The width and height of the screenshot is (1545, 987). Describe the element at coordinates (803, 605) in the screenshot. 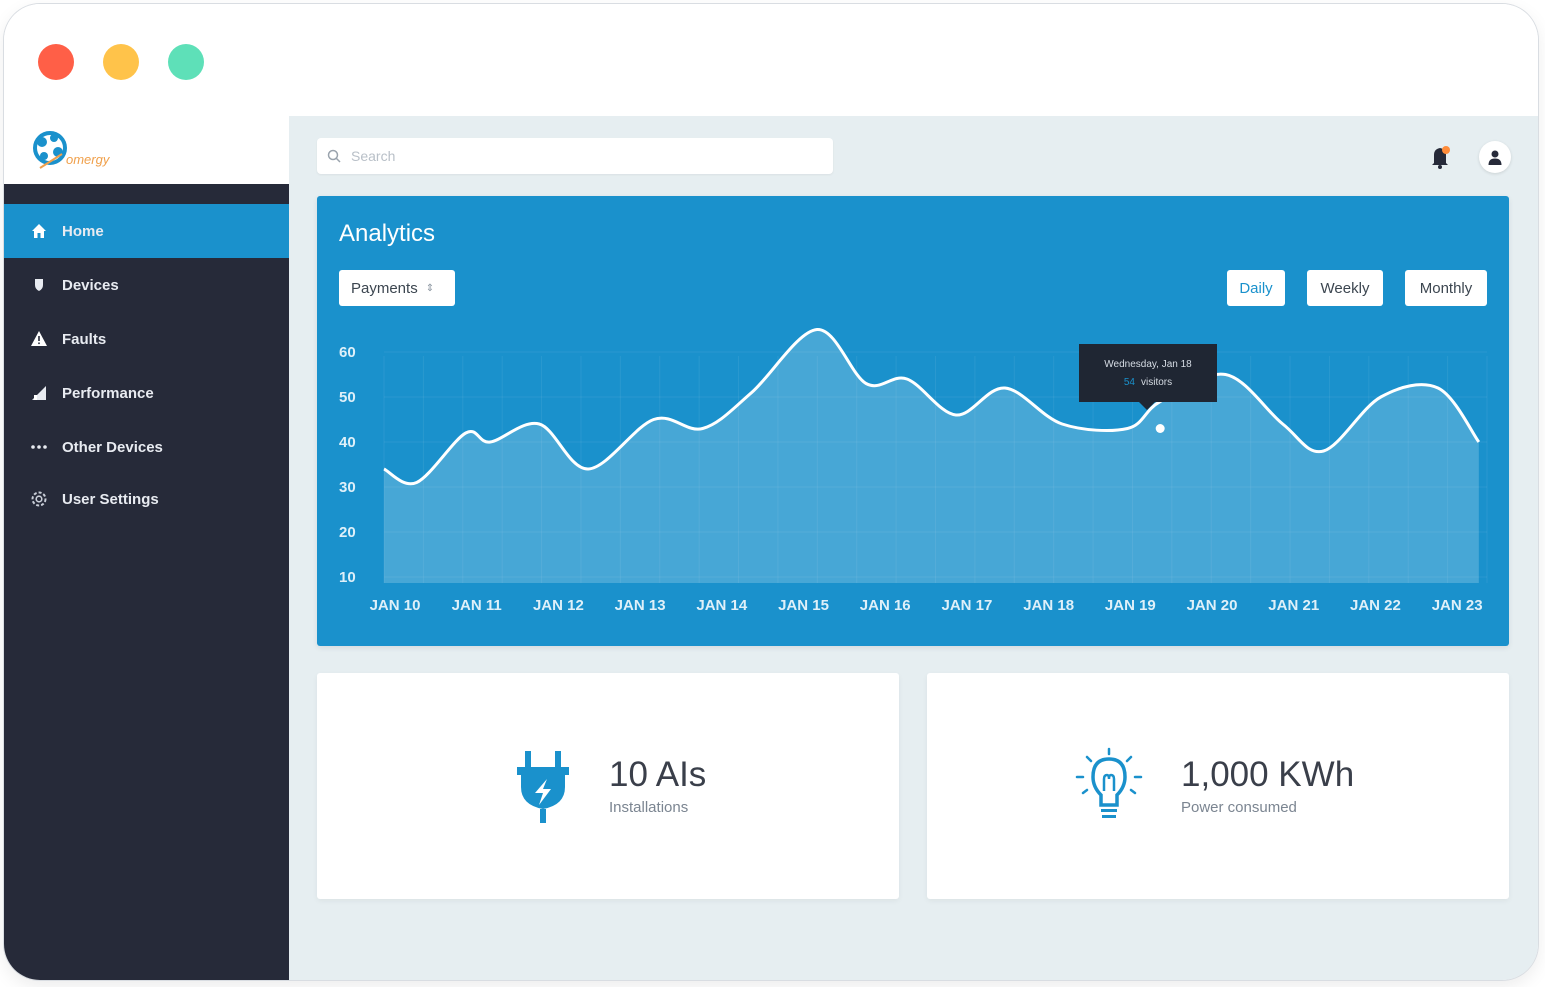

I see `x-tick-label: JAN 15` at that location.